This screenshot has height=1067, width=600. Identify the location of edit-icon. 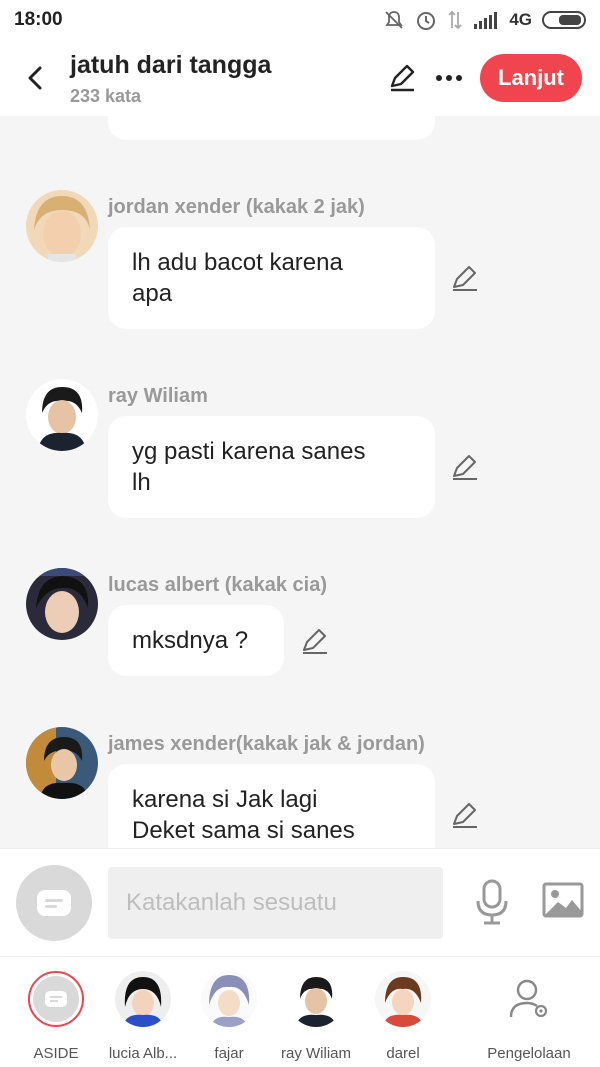
(402, 78).